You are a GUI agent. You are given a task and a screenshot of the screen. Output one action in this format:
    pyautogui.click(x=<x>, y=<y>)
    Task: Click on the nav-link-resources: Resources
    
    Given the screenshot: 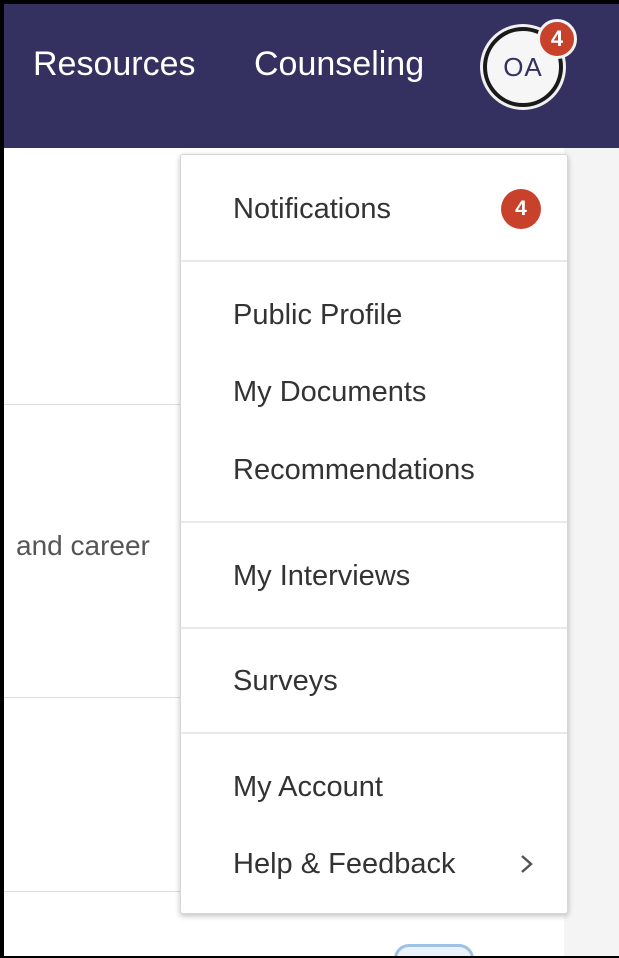 What is the action you would take?
    pyautogui.click(x=114, y=64)
    